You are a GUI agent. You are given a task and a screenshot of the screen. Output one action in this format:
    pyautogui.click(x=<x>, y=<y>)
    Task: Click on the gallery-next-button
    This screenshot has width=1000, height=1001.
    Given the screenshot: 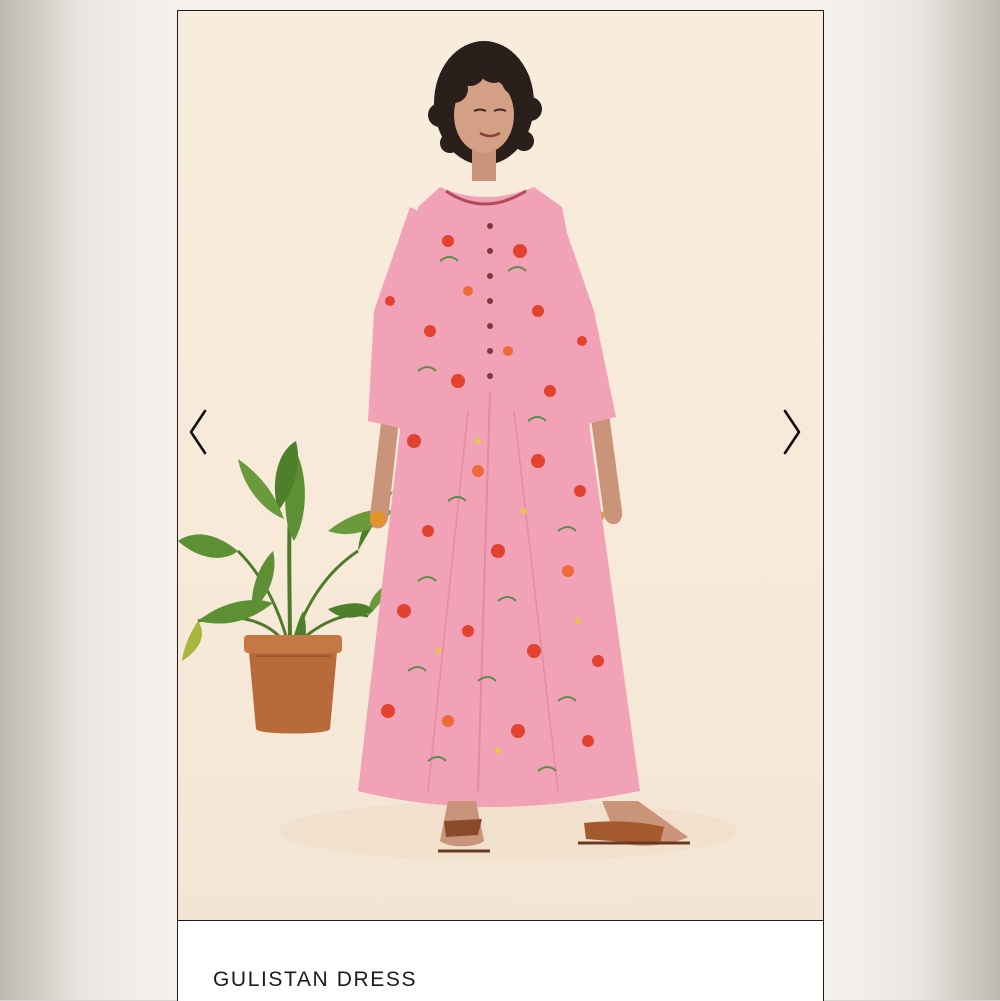 What is the action you would take?
    pyautogui.click(x=797, y=437)
    